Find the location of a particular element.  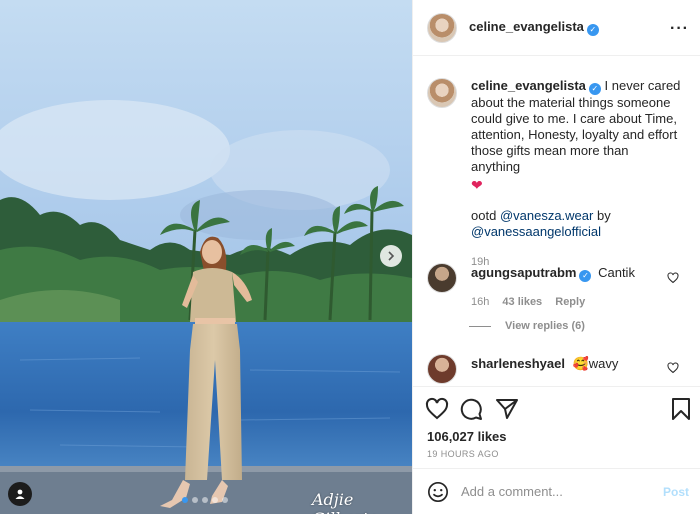

post-header: celine_evangelista ✓ ··· is located at coordinates (556, 28).